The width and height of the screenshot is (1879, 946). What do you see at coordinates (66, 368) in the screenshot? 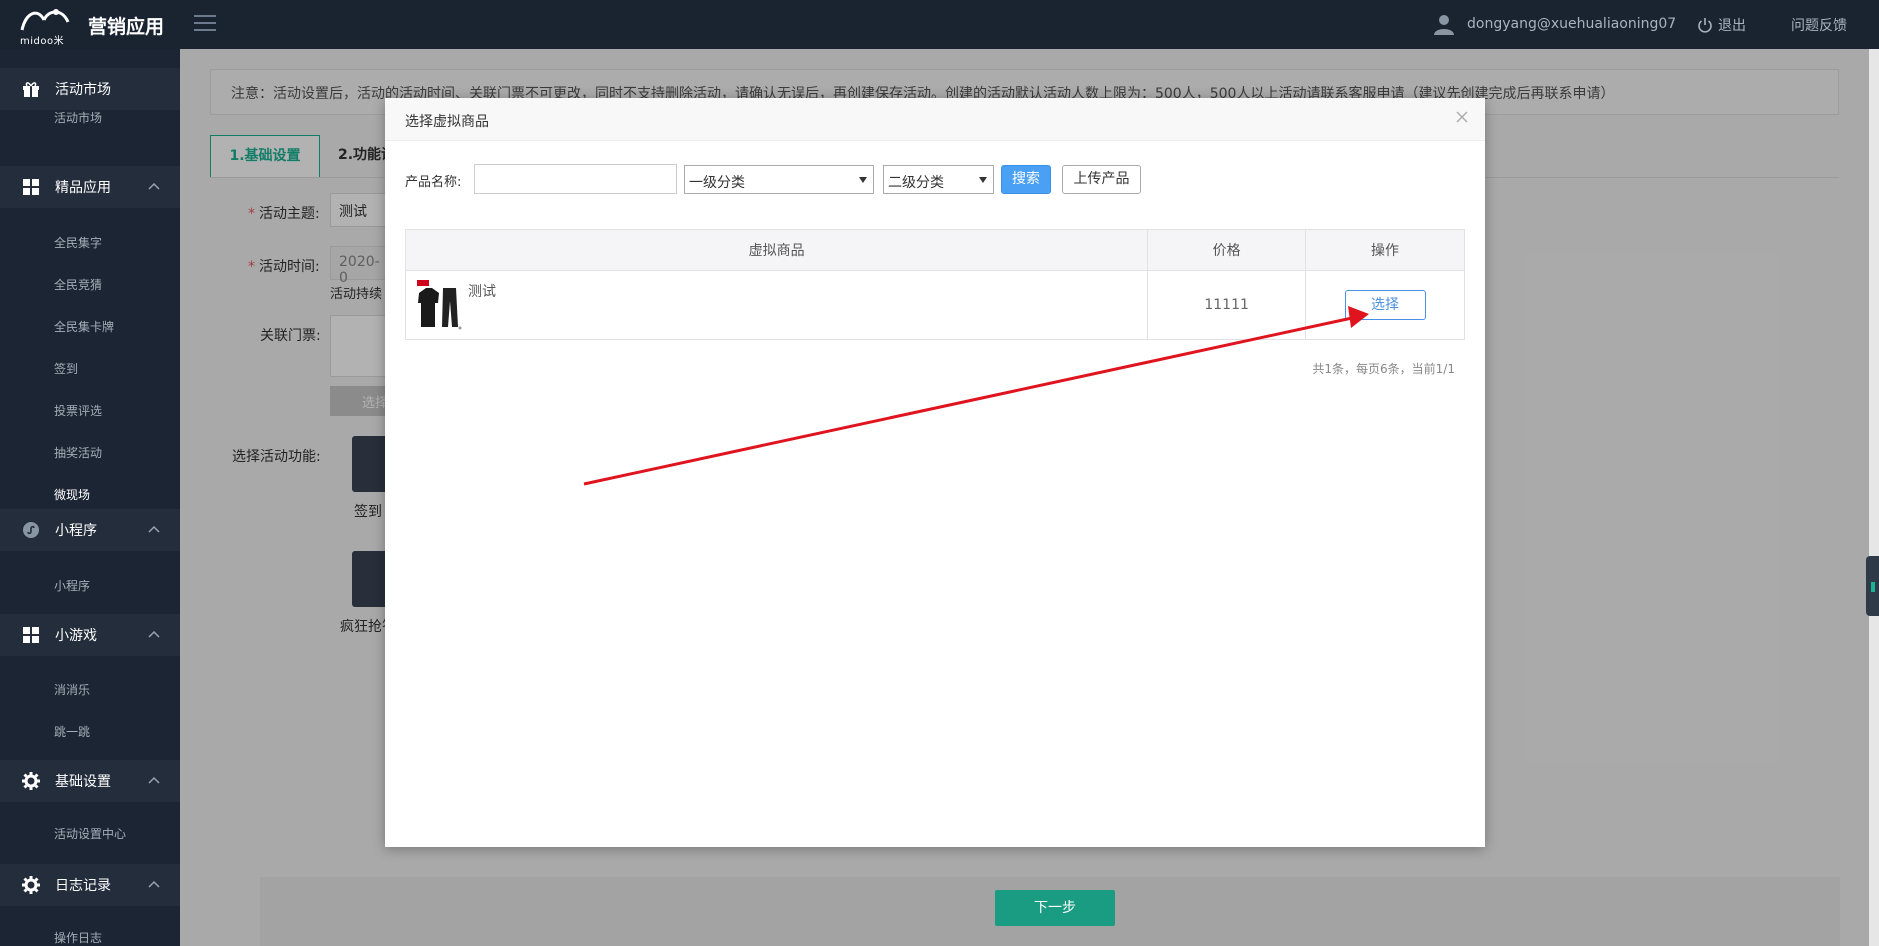
I see `sidebar-item-checkin: 签到` at bounding box center [66, 368].